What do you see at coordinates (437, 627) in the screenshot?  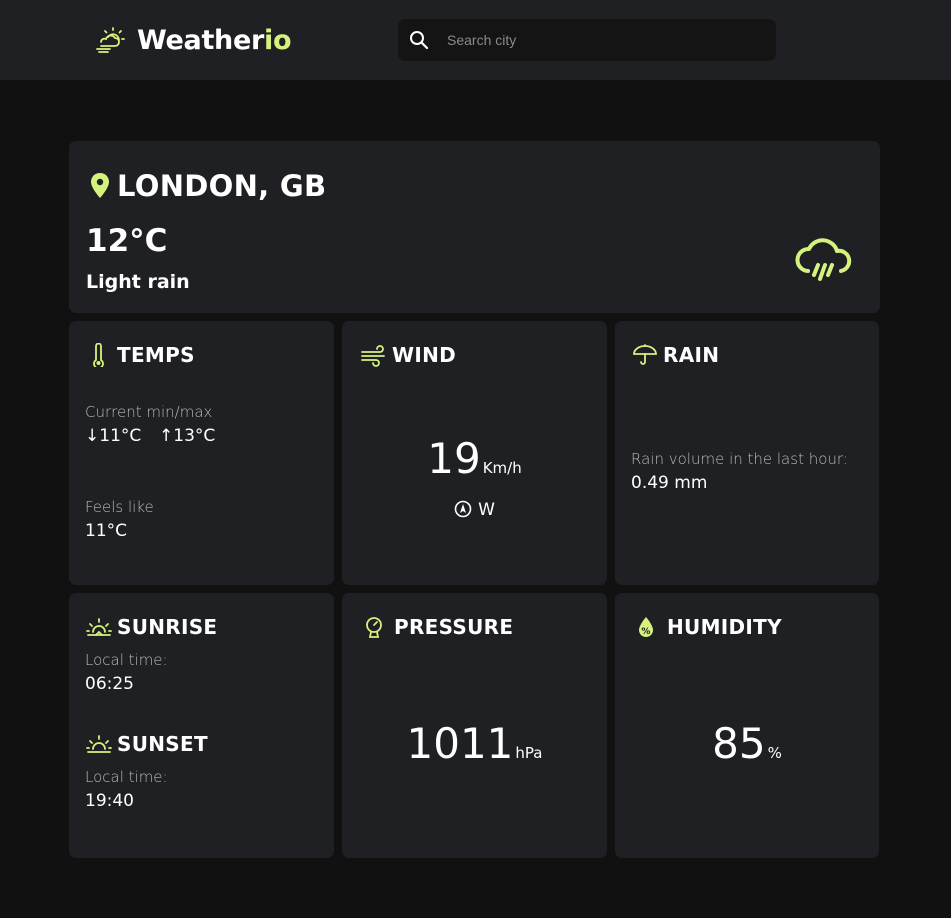 I see `pressure-title: PRESSURE` at bounding box center [437, 627].